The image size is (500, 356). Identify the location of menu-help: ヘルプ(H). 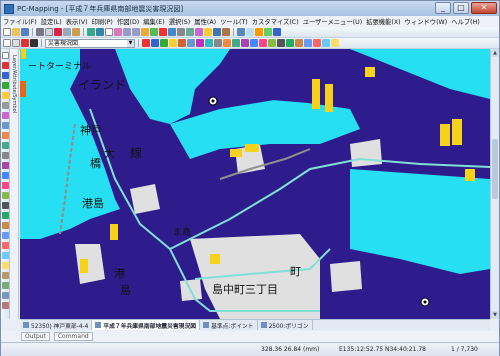
(465, 21).